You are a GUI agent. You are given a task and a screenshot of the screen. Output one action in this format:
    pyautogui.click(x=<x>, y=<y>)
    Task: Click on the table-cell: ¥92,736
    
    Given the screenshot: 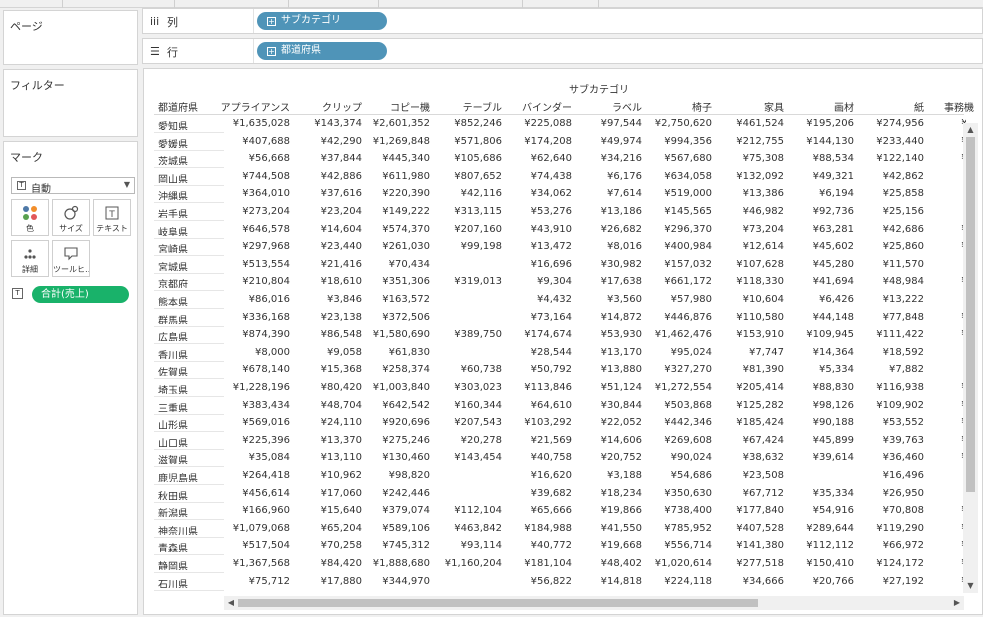 What is the action you would take?
    pyautogui.click(x=833, y=211)
    